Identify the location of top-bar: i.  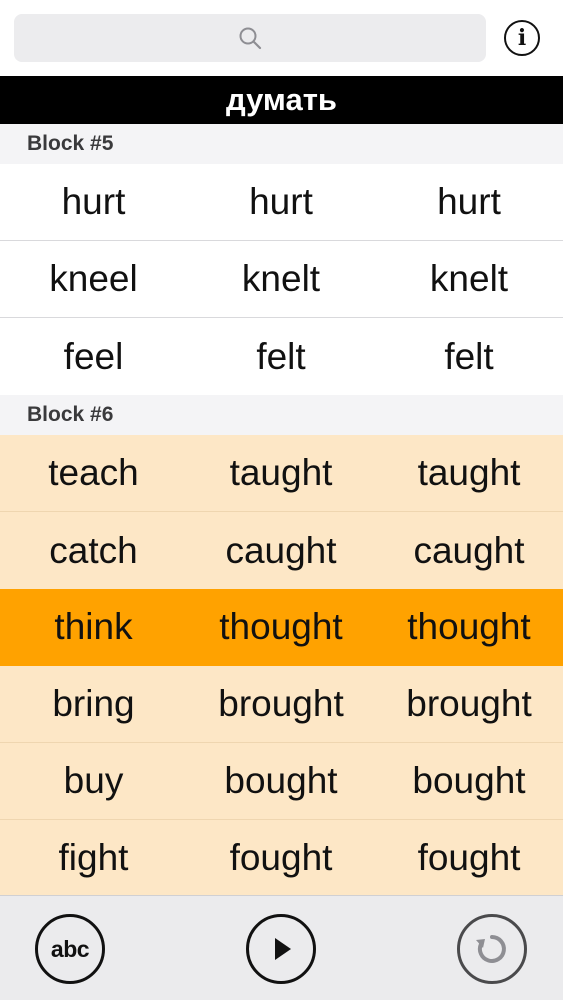
(281, 38).